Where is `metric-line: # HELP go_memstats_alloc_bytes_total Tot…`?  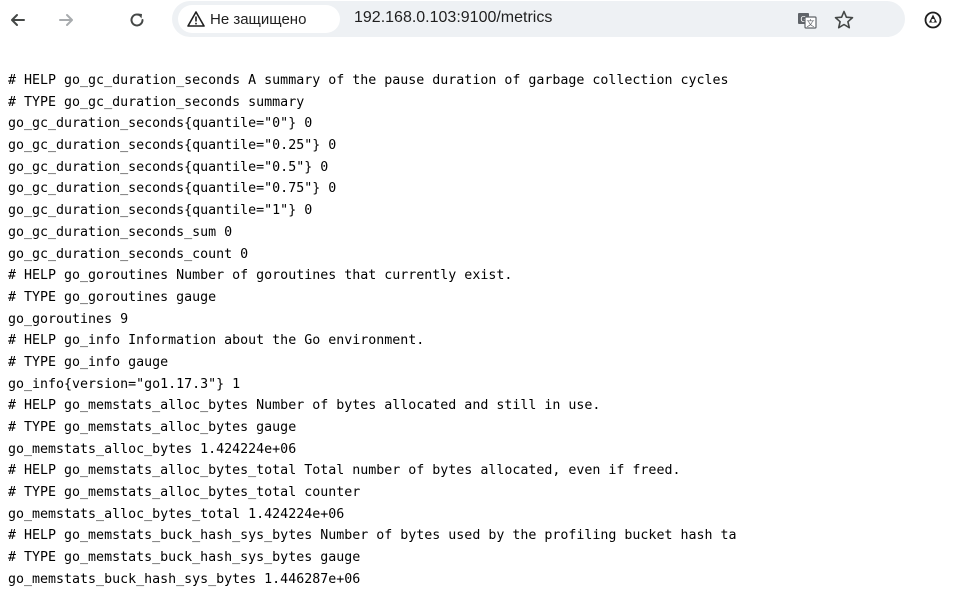
metric-line: # HELP go_memstats_alloc_bytes_total Tot… is located at coordinates (344, 471).